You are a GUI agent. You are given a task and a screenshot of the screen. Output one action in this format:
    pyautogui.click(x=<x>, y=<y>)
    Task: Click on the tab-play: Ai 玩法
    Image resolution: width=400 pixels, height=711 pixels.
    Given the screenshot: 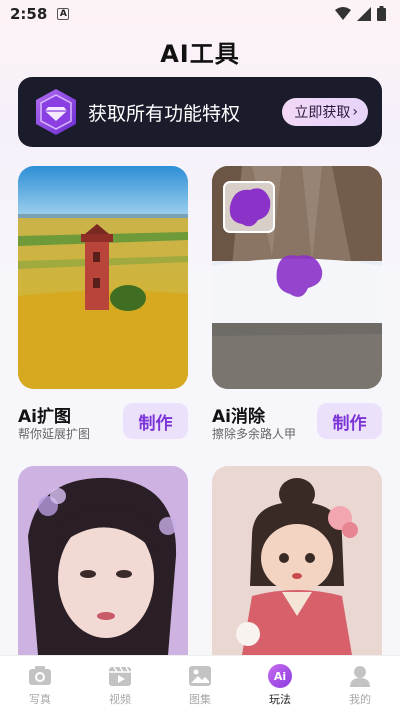 What is the action you would take?
    pyautogui.click(x=280, y=683)
    